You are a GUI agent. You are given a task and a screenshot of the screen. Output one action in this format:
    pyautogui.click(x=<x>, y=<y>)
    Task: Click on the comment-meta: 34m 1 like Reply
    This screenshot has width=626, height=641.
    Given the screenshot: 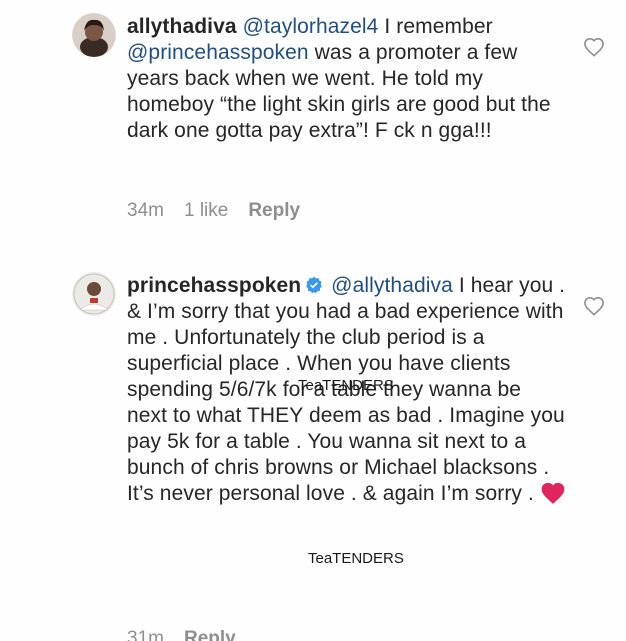 What is the action you would take?
    pyautogui.click(x=213, y=211)
    